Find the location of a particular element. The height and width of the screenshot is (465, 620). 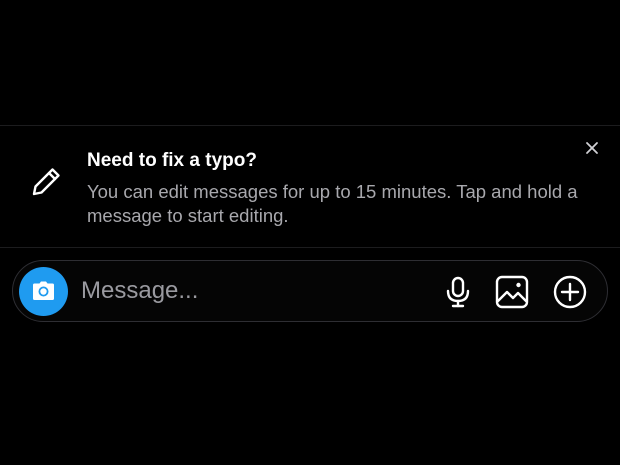

bottom-divider is located at coordinates (310, 247).